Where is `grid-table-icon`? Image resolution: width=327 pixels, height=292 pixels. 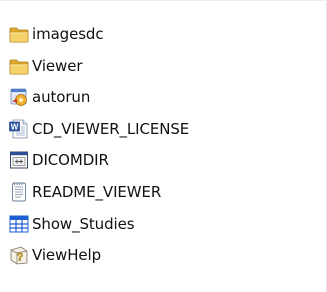 grid-table-icon is located at coordinates (19, 224).